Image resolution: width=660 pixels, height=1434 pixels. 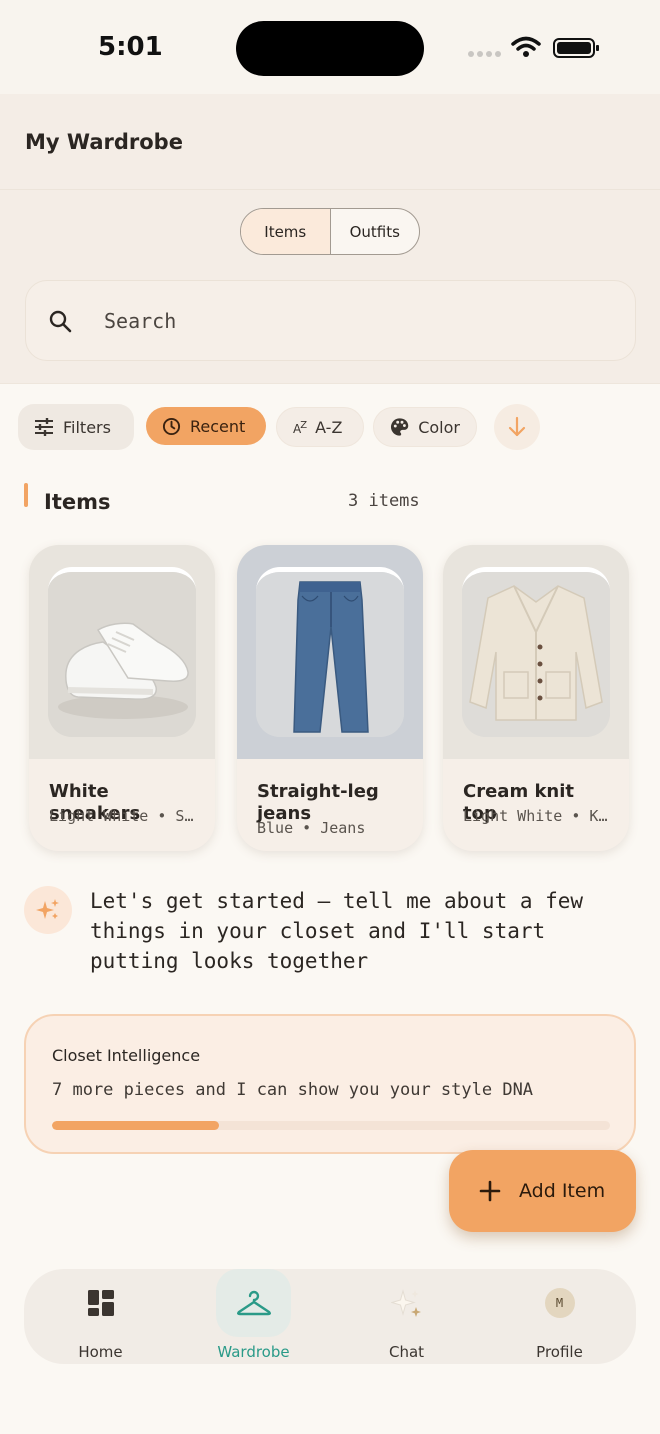 What do you see at coordinates (311, 828) in the screenshot?
I see `item-meta: Blue • Jeans` at bounding box center [311, 828].